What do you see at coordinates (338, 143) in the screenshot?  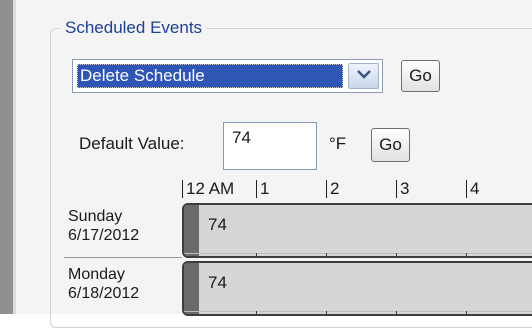 I see `temperature-unit-label: °F` at bounding box center [338, 143].